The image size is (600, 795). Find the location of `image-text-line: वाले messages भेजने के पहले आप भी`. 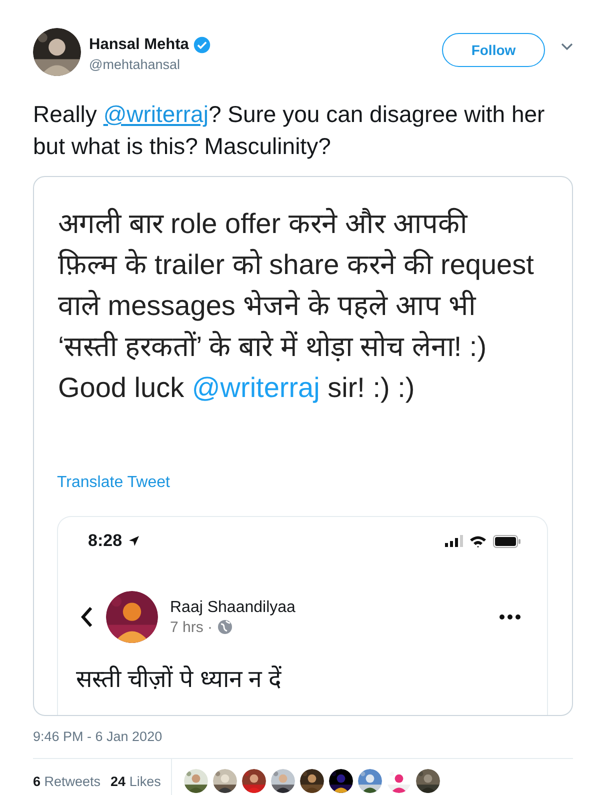

image-text-line: वाले messages भेजने के पहले आप भी is located at coordinates (267, 305).